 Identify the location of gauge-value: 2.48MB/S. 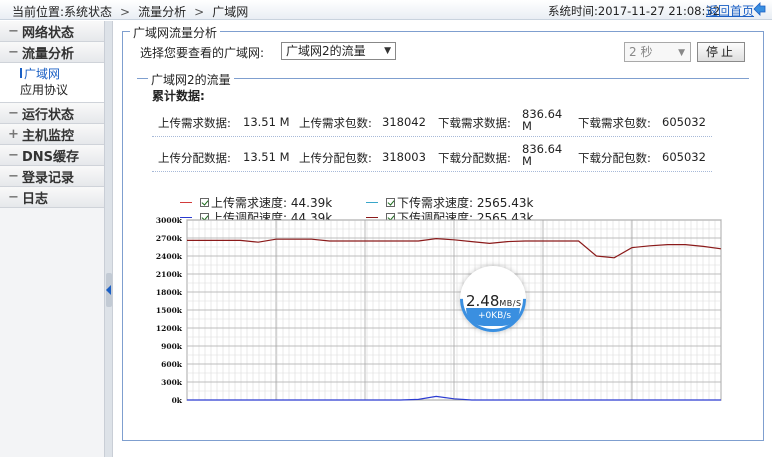
(494, 301).